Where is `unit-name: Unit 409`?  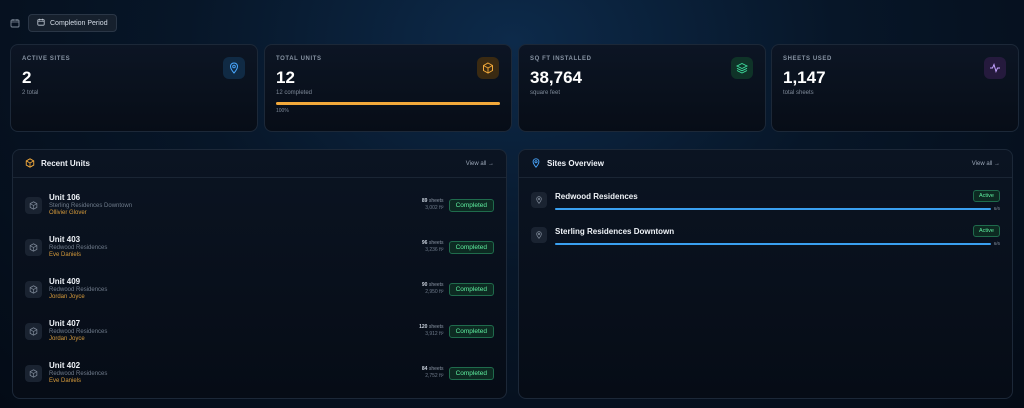 unit-name: Unit 409 is located at coordinates (65, 281).